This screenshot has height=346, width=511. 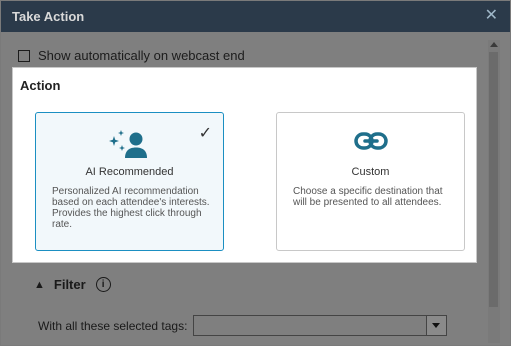 I want to click on dialog-titlebar: Take Action ✕, so click(x=255, y=16).